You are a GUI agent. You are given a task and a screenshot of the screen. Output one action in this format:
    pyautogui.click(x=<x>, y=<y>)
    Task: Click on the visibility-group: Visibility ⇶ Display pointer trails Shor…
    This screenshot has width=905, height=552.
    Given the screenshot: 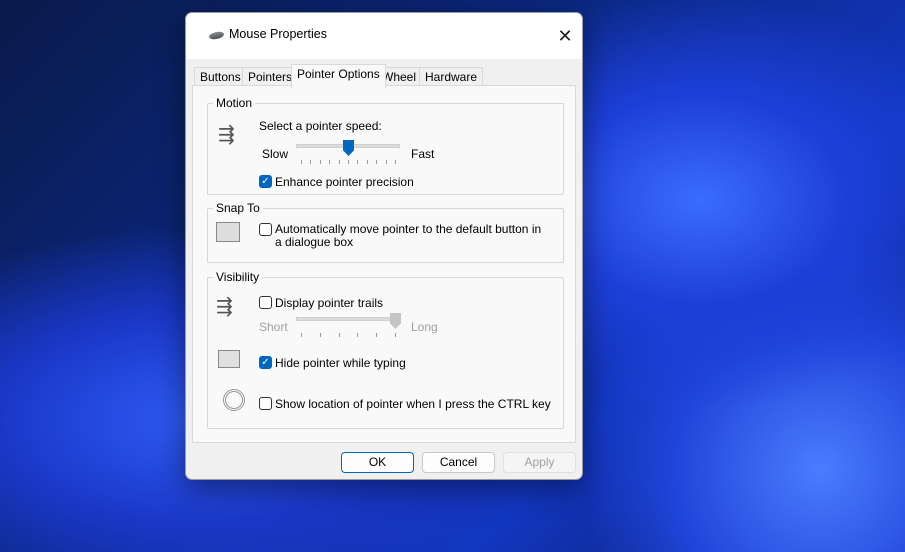 What is the action you would take?
    pyautogui.click(x=385, y=349)
    